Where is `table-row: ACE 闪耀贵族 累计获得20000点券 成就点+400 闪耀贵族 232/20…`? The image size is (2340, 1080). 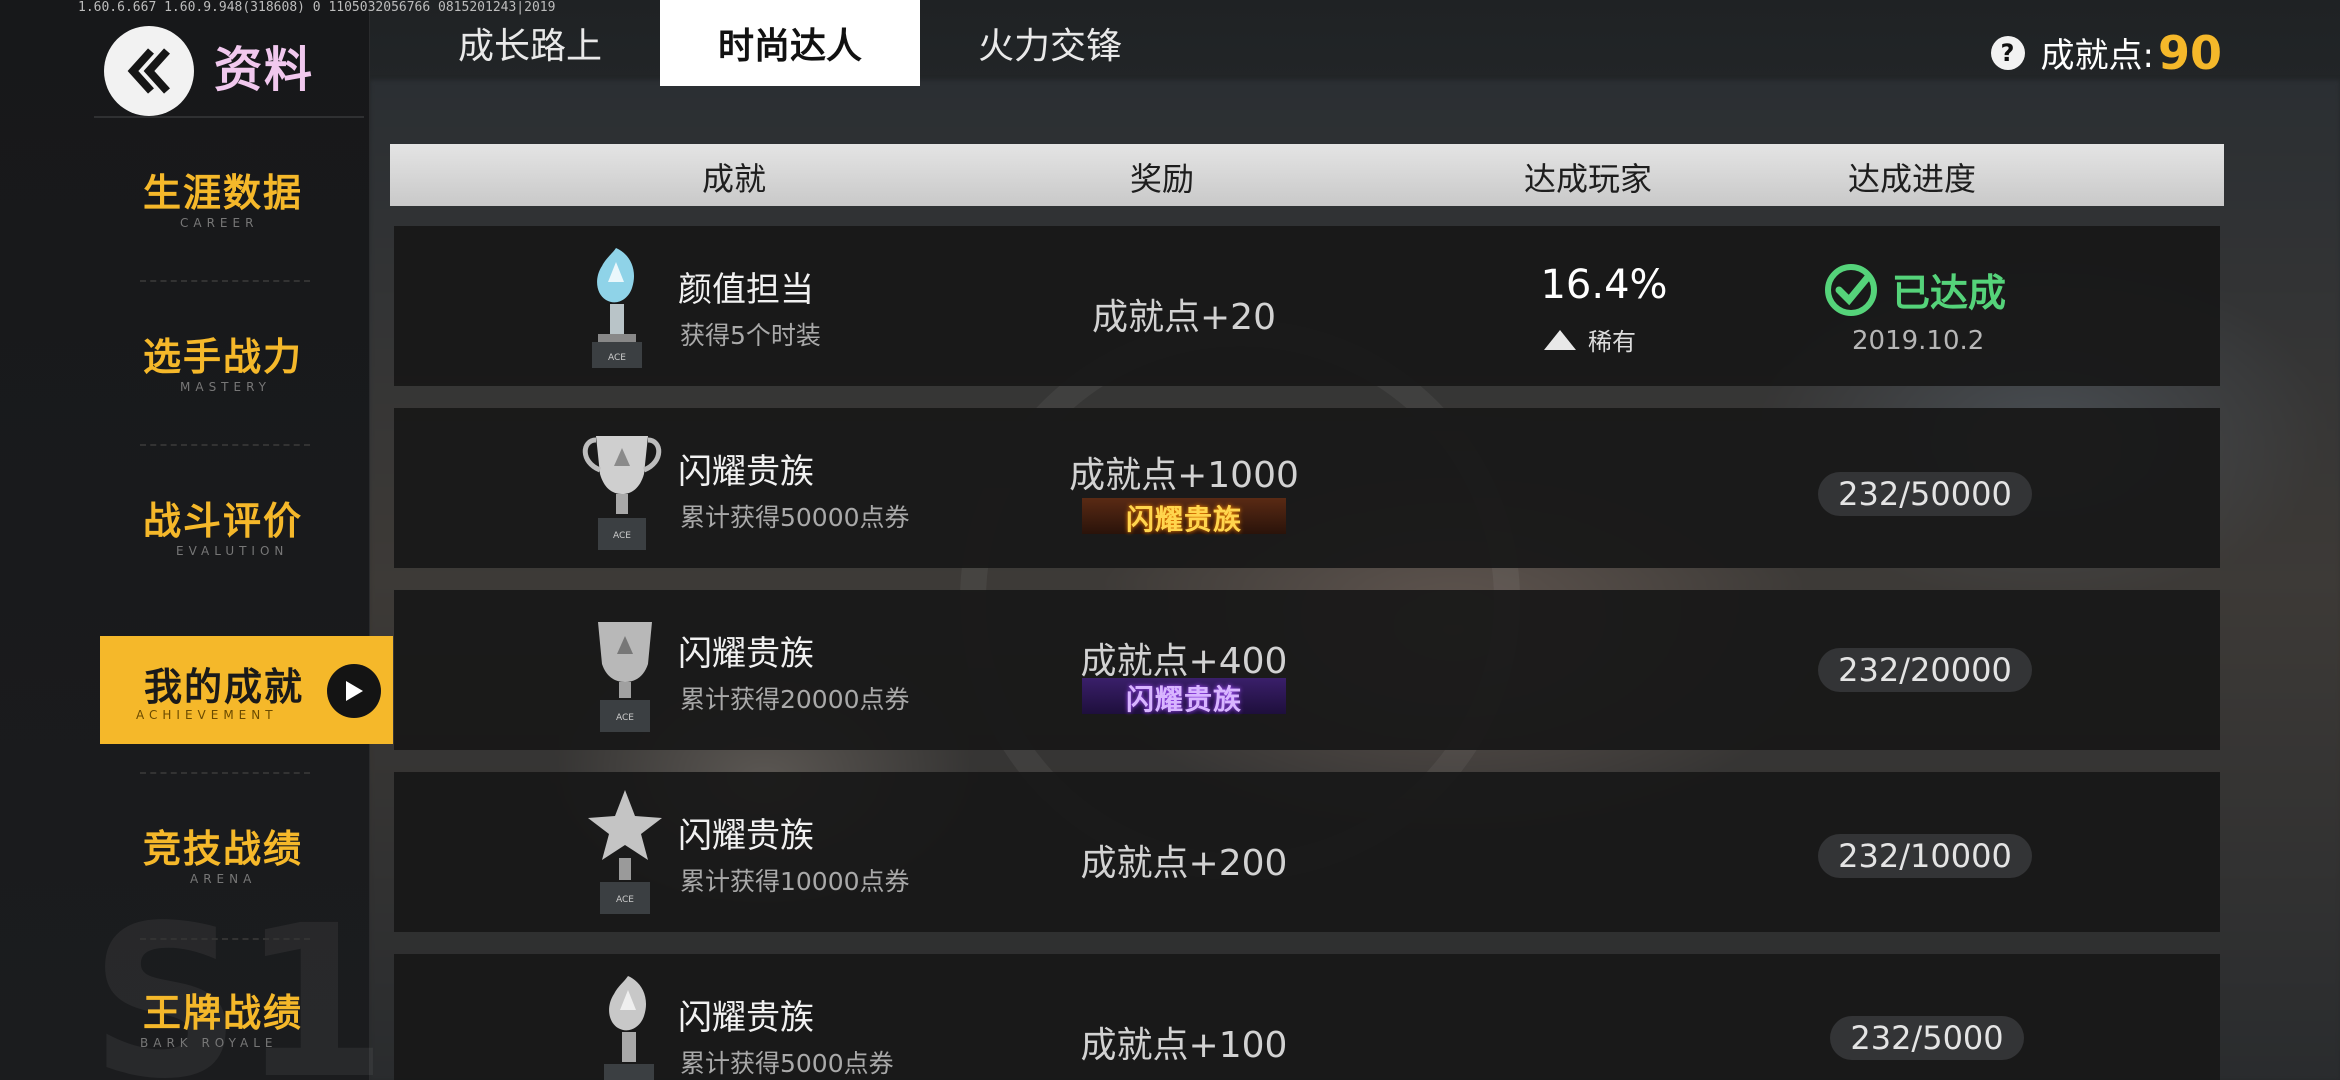 table-row: ACE 闪耀贵族 累计获得20000点券 成就点+400 闪耀贵族 232/20… is located at coordinates (1307, 670).